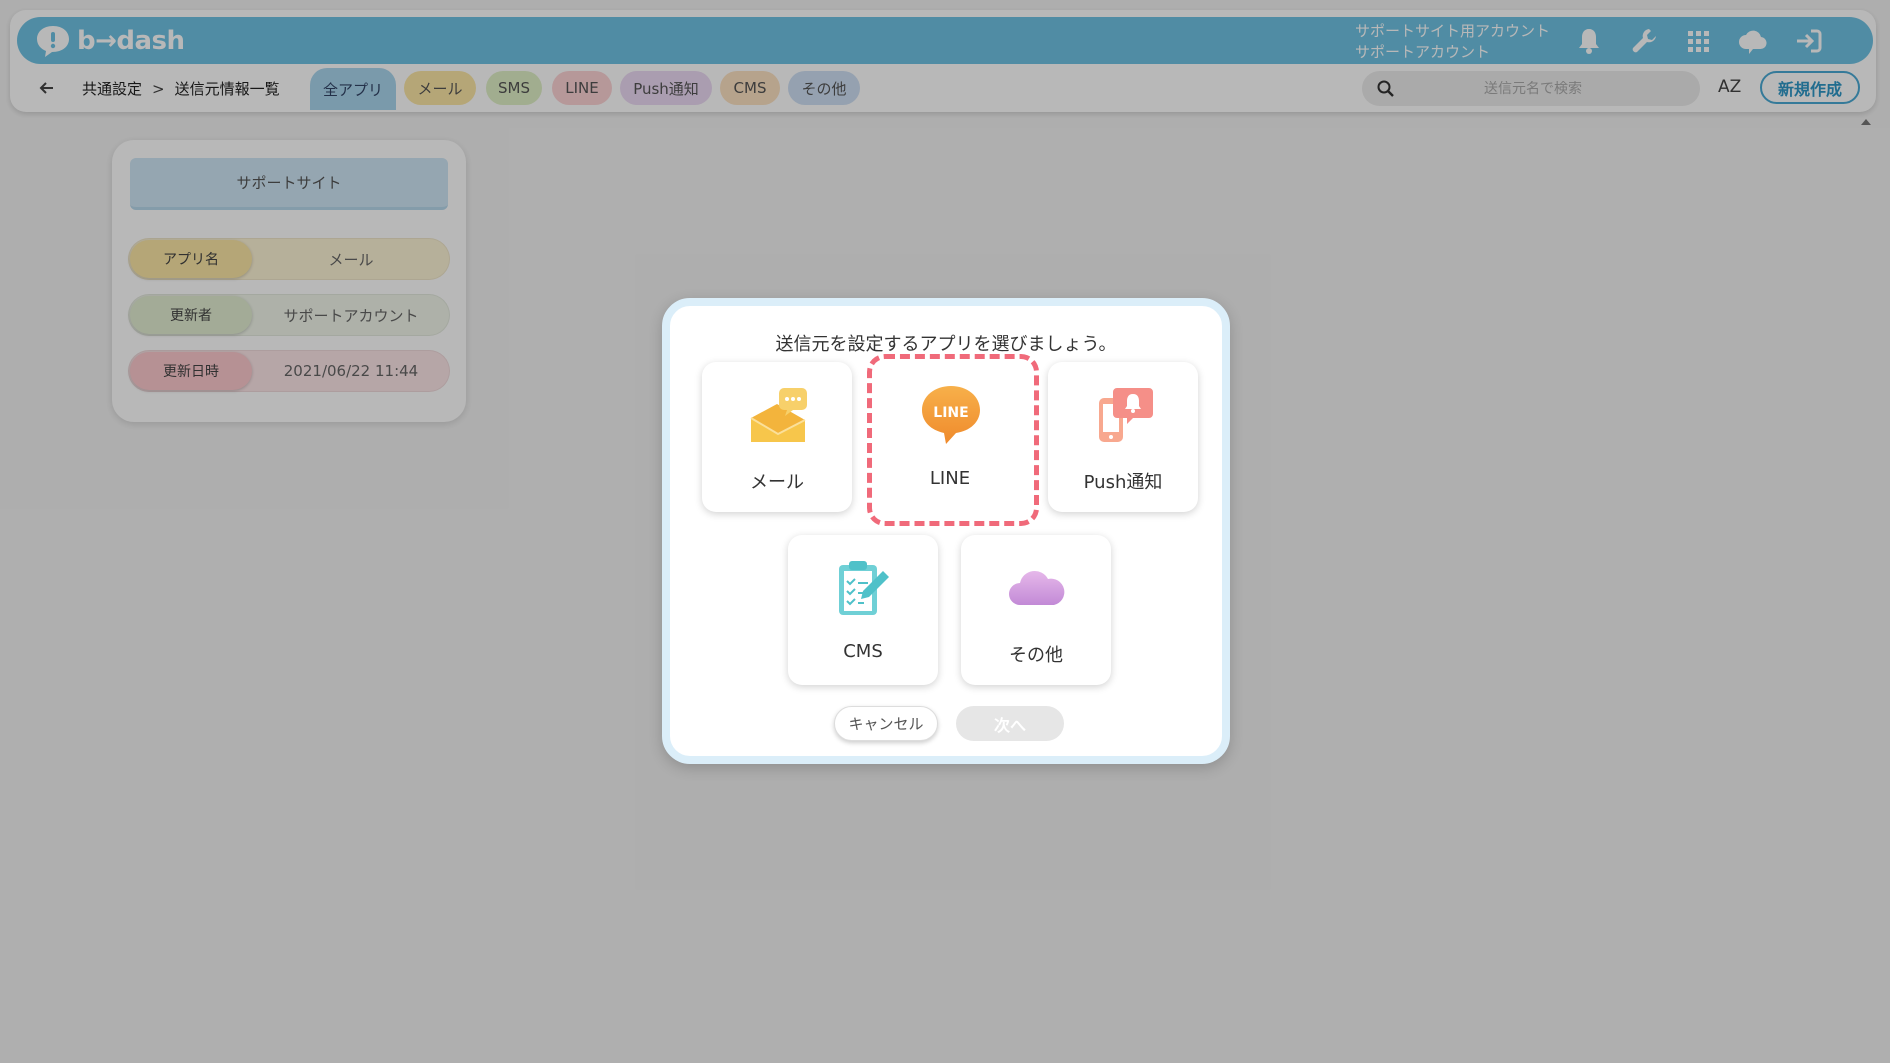 This screenshot has width=1890, height=1063. I want to click on option-line-label: LINE, so click(950, 478).